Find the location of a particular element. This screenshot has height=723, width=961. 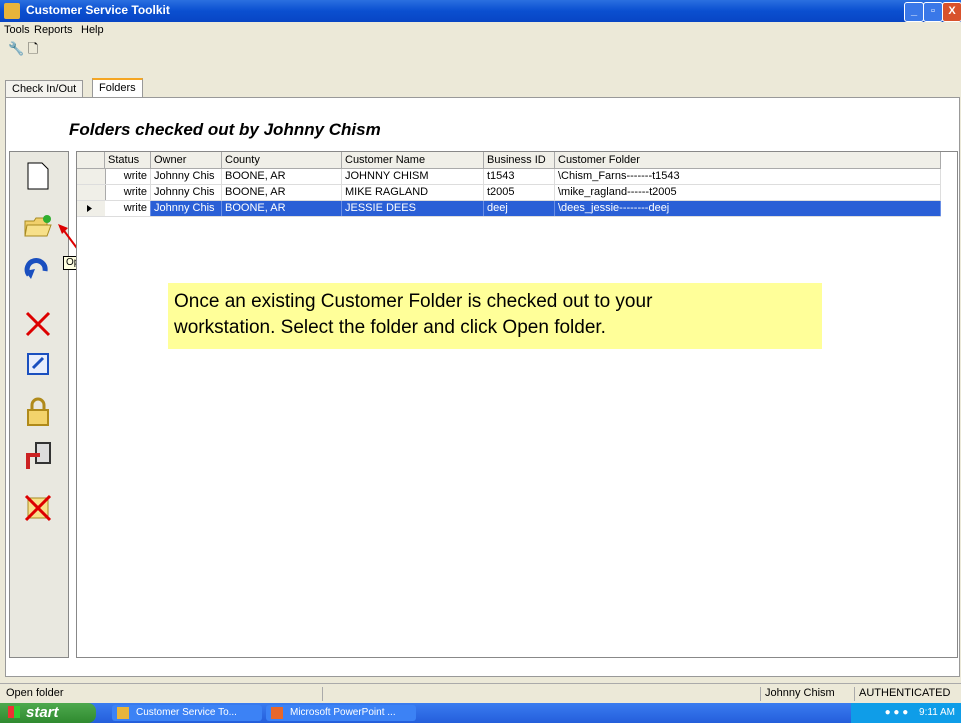

delete-folder-icon is located at coordinates (38, 508).